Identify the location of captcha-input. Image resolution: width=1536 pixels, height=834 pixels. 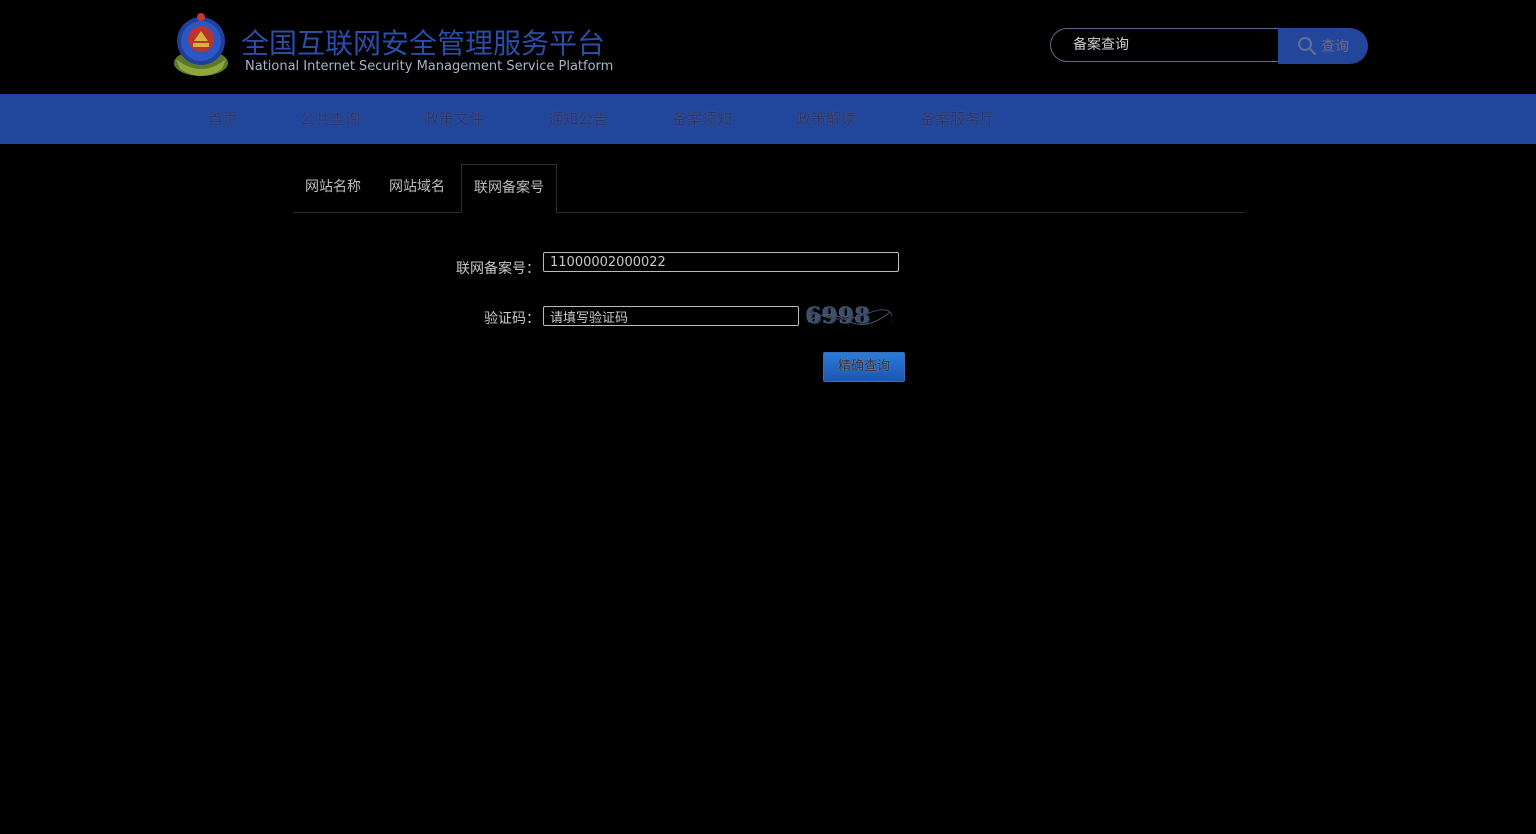
(671, 316).